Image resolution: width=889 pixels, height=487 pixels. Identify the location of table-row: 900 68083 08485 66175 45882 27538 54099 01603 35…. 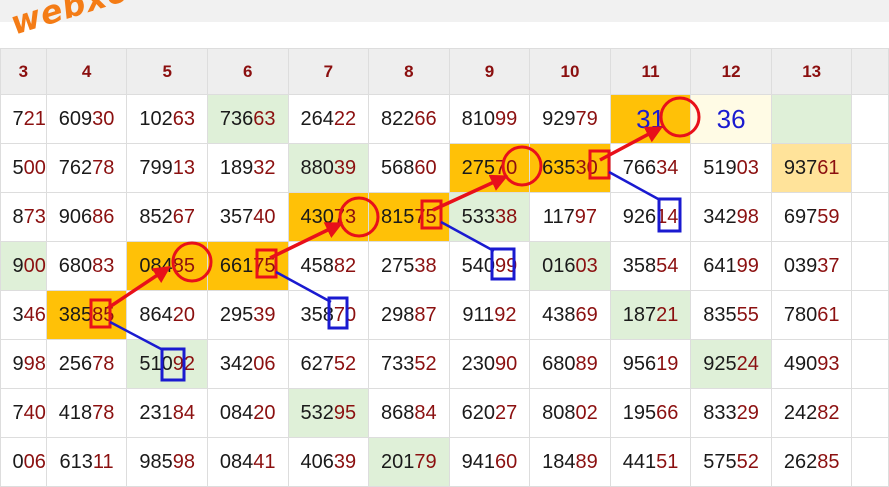
(444, 266).